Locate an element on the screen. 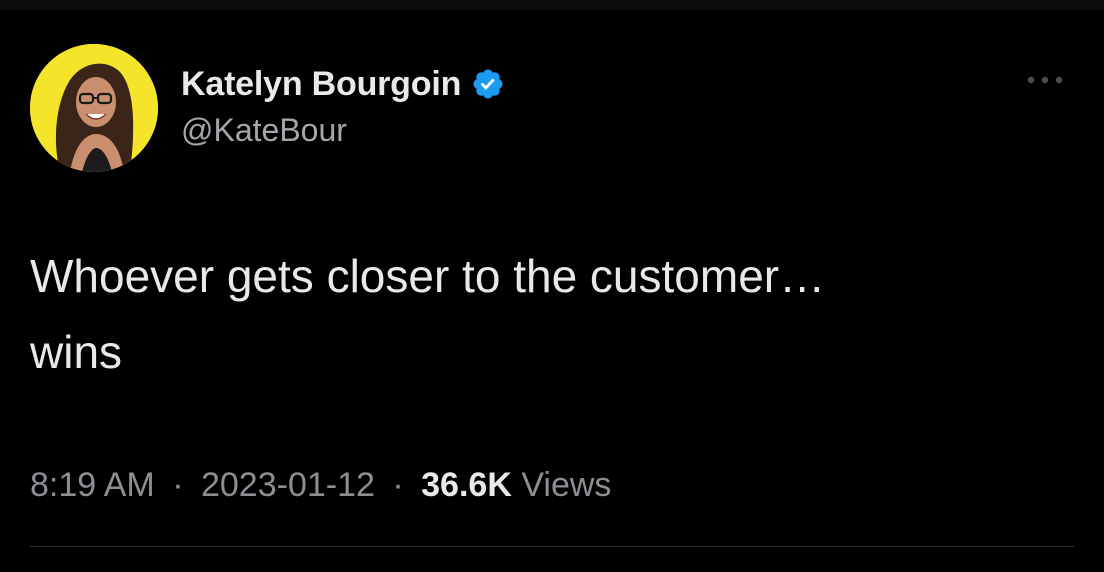  views-count: 36.6K is located at coordinates (466, 485).